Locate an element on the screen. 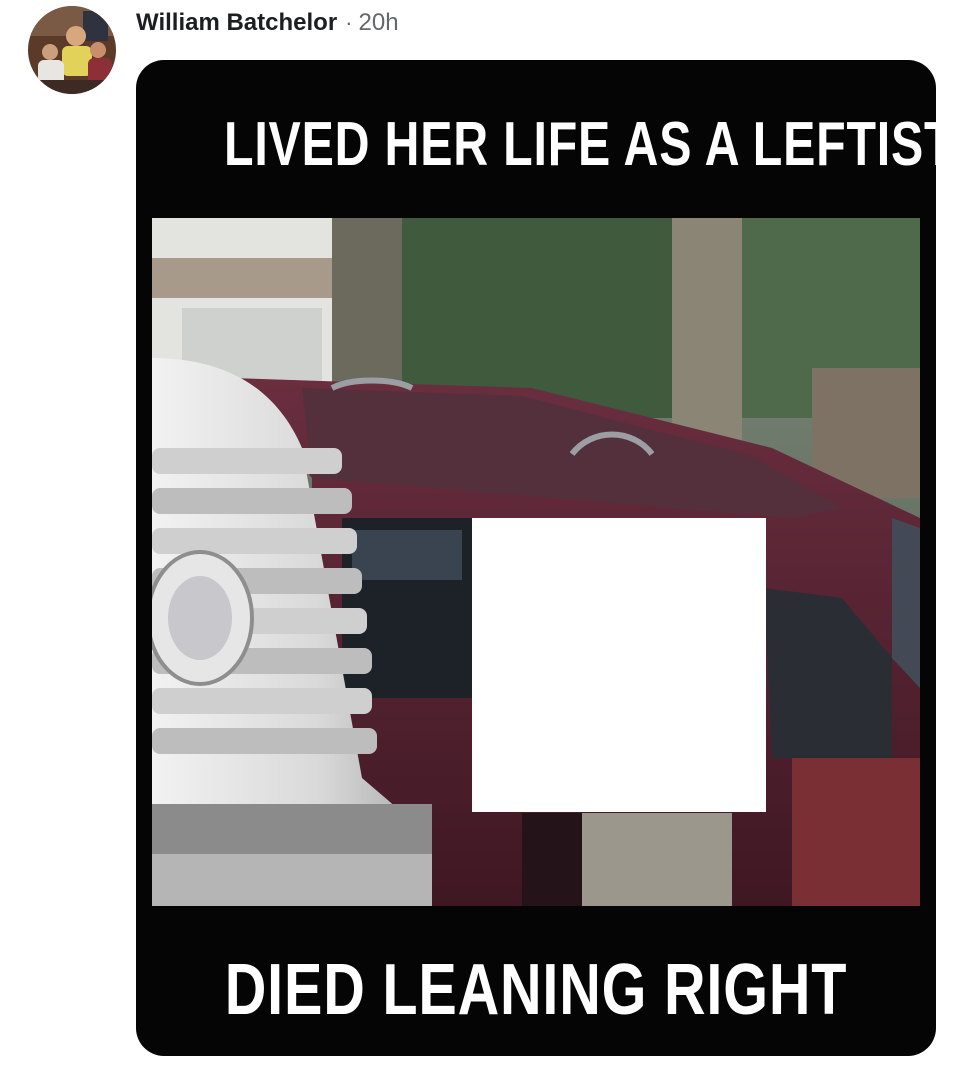 The image size is (960, 1066). top-caption: LIVED HER LIFE AS A LEFTIST is located at coordinates (580, 144).